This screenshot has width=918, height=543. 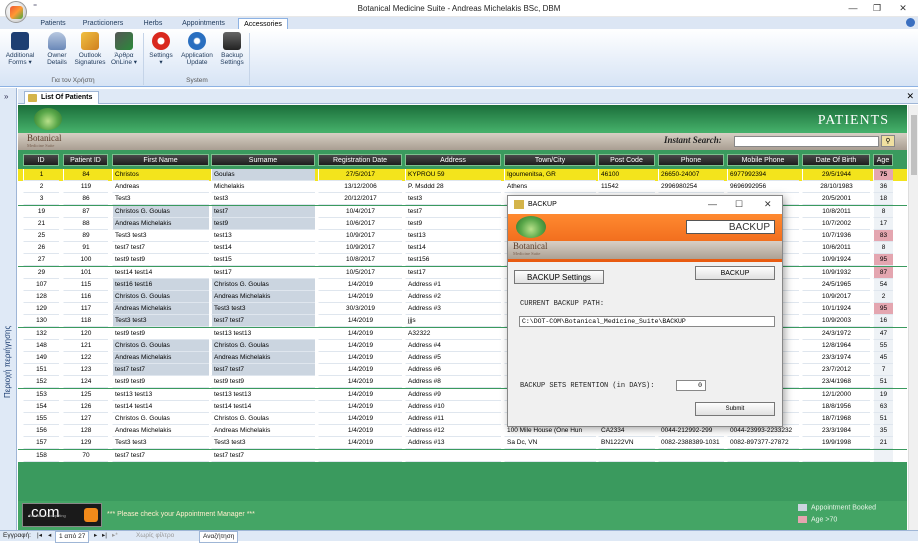 I want to click on column-header-mobile-phone: Mobile Phone, so click(x=763, y=160).